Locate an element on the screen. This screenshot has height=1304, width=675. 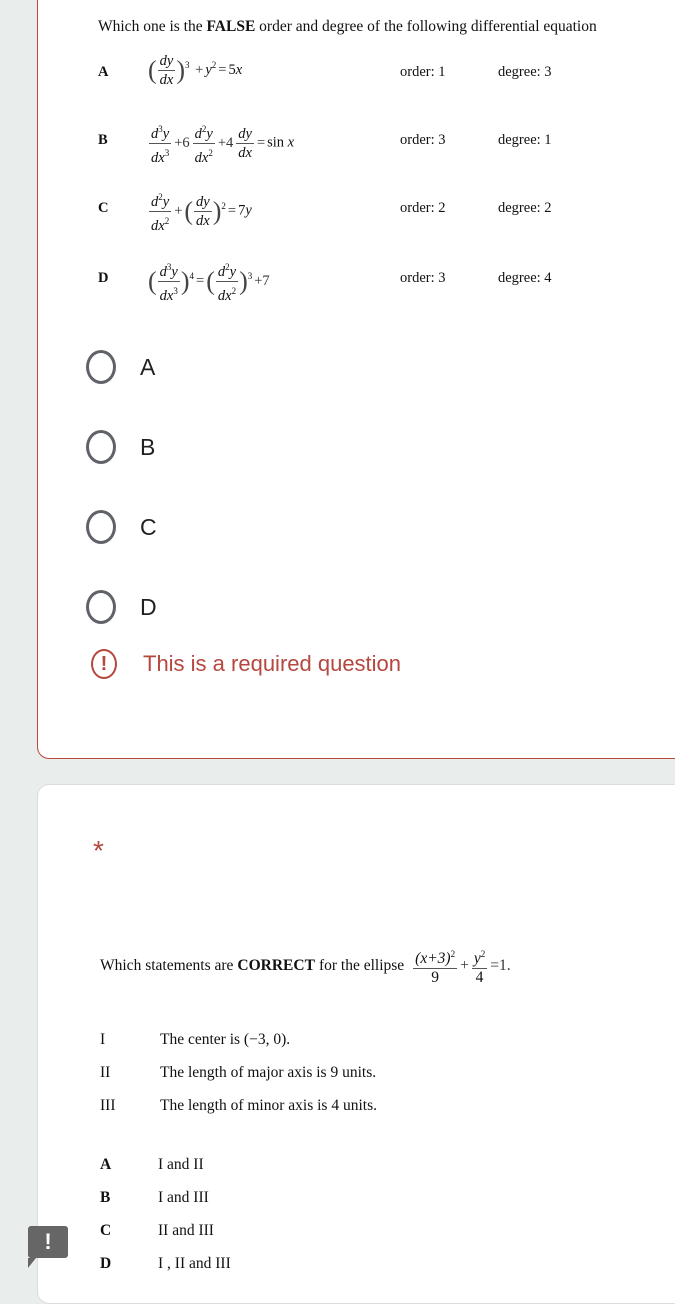
choice-text: I , II and III is located at coordinates (194, 1263).